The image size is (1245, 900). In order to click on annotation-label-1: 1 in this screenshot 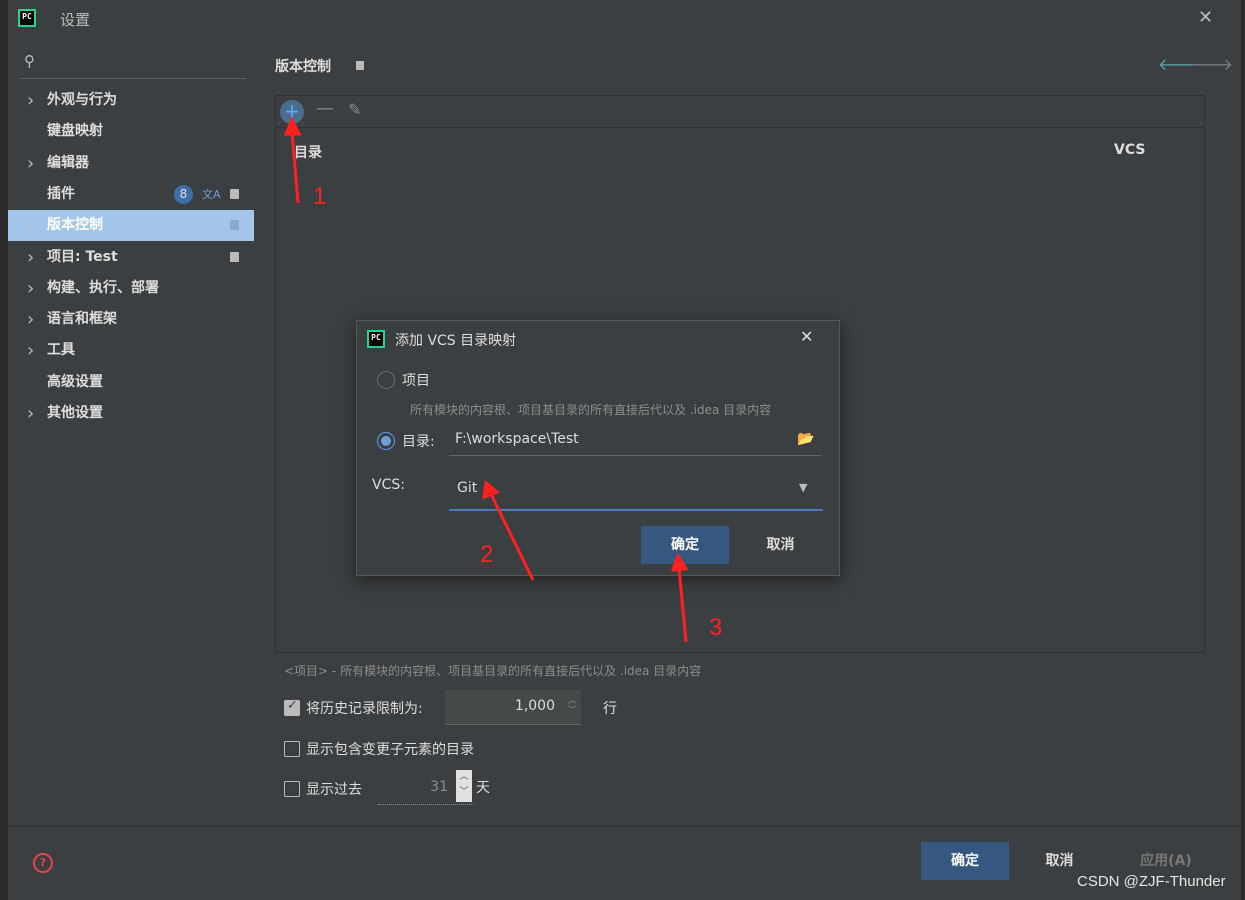, I will do `click(320, 196)`.